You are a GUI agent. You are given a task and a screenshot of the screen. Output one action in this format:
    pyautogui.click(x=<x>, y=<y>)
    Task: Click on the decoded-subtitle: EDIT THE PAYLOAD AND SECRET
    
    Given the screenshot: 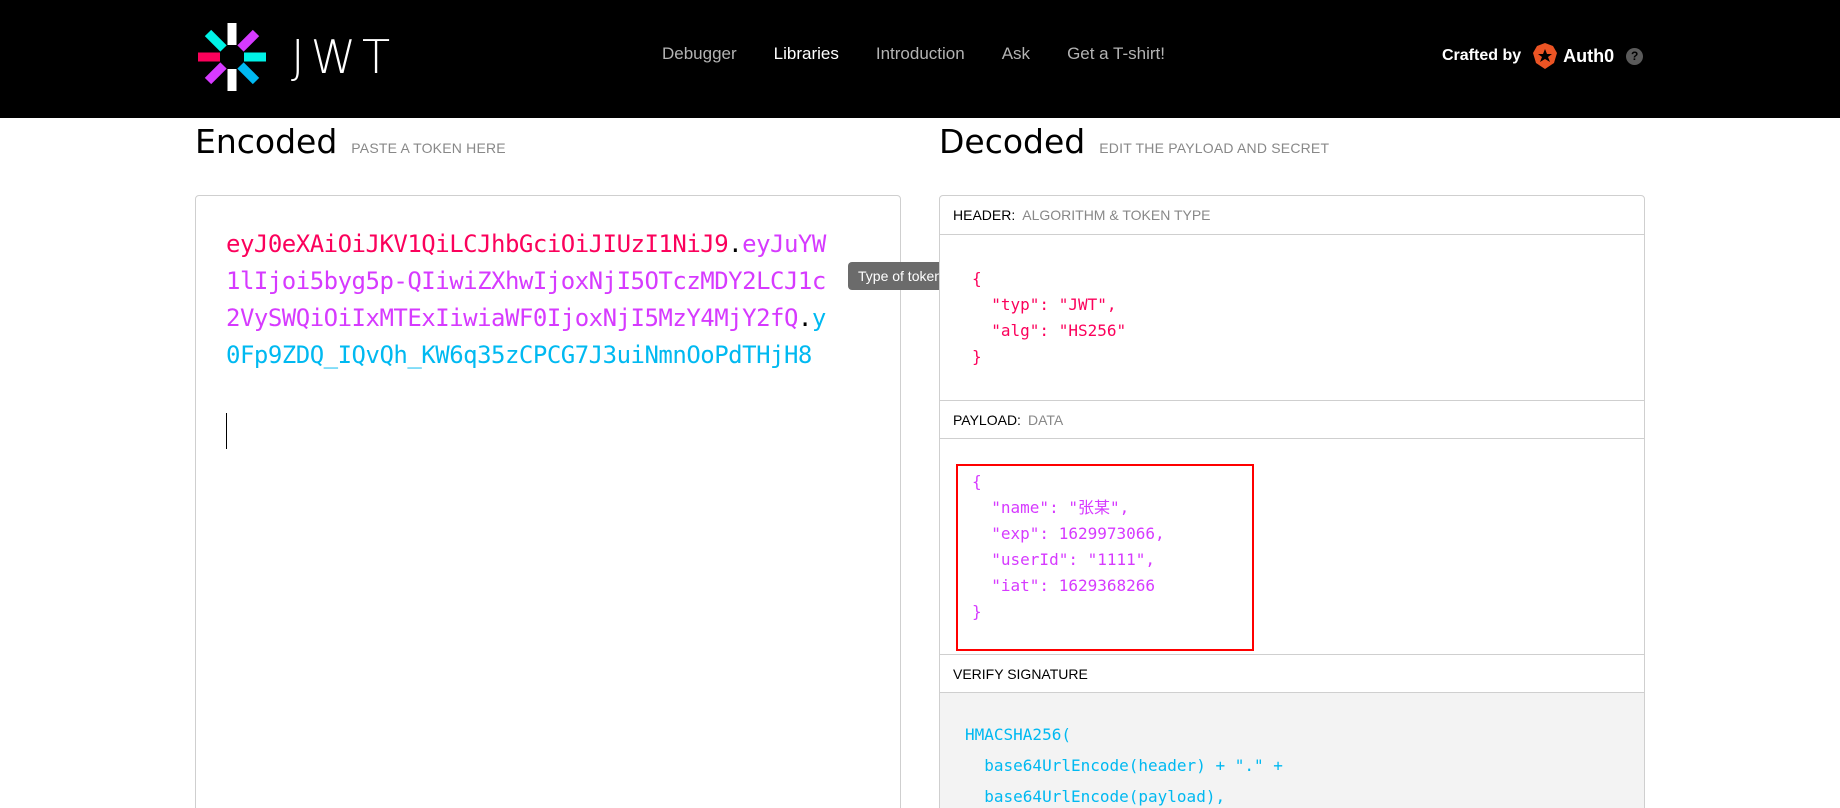 What is the action you would take?
    pyautogui.click(x=1214, y=148)
    